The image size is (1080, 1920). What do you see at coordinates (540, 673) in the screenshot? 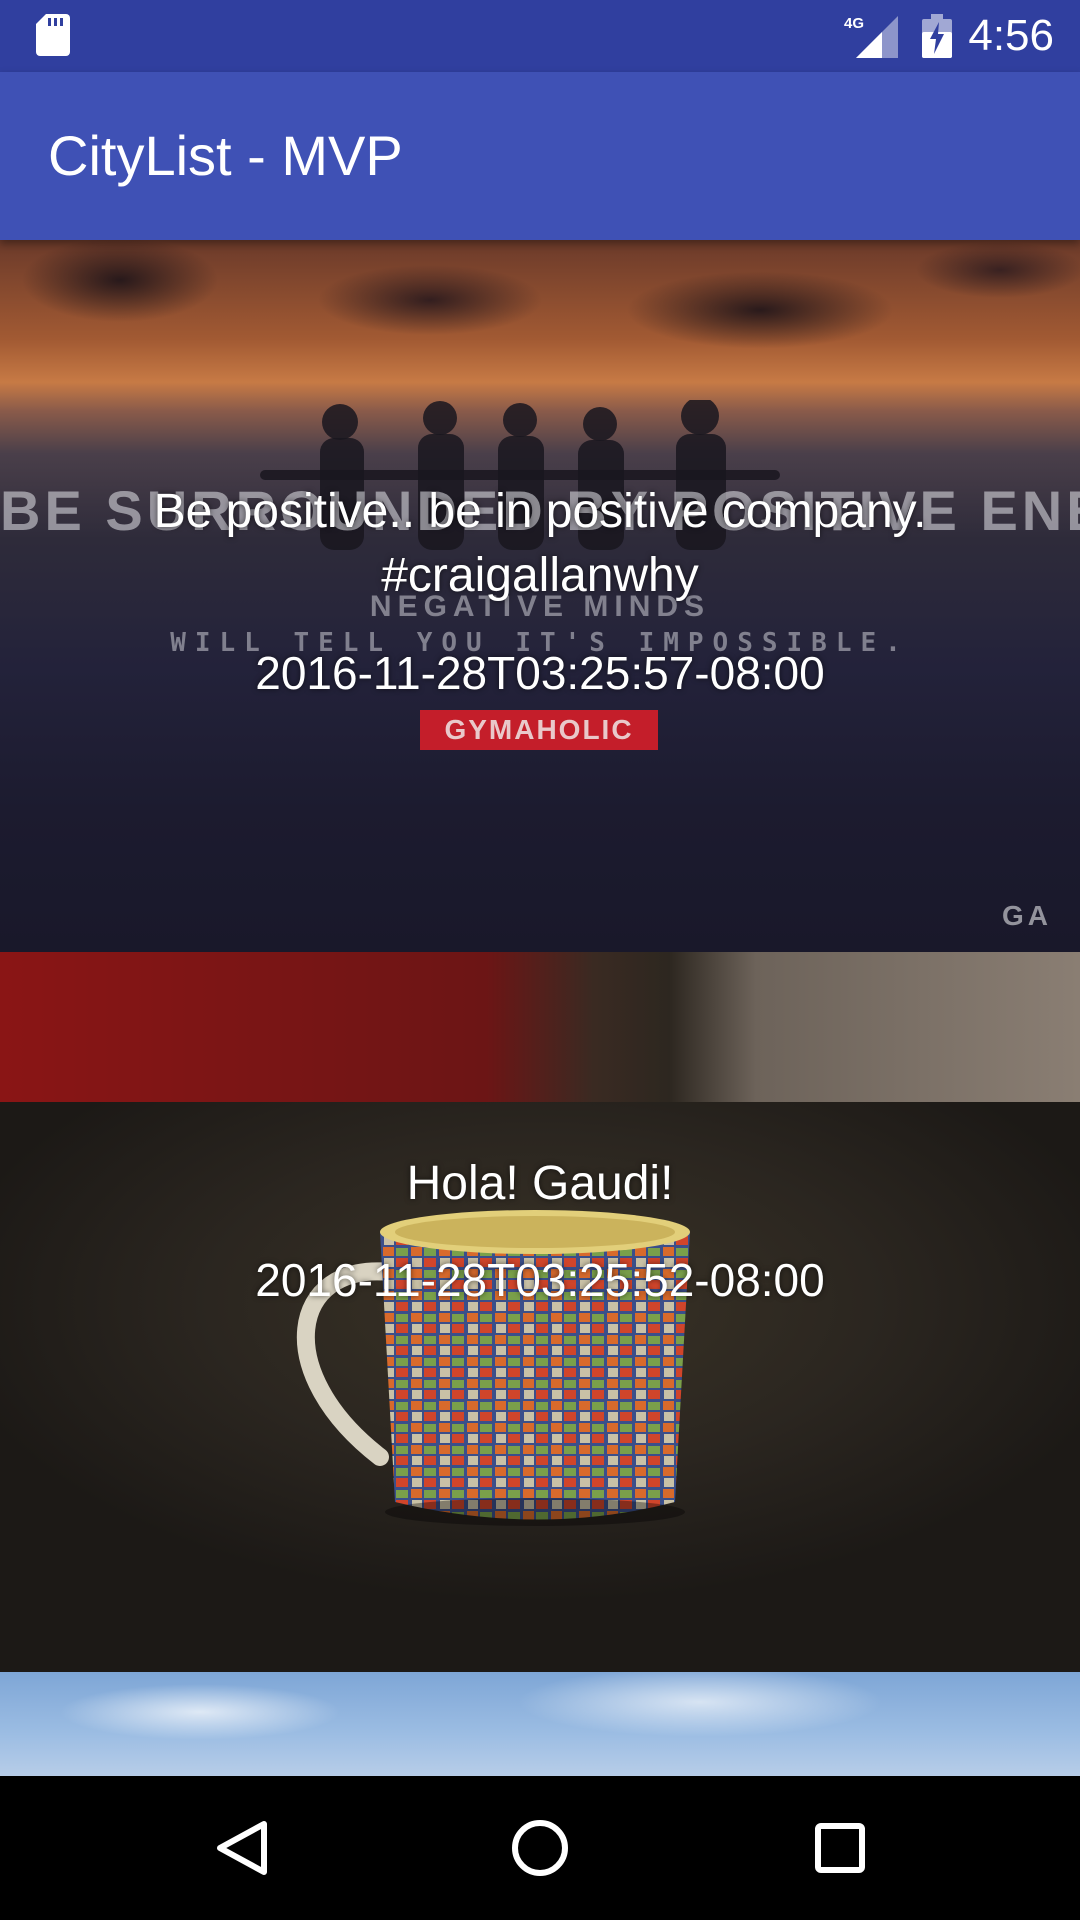
I see `feed-item-date: 2016-11-28T03:25:57-08:00` at bounding box center [540, 673].